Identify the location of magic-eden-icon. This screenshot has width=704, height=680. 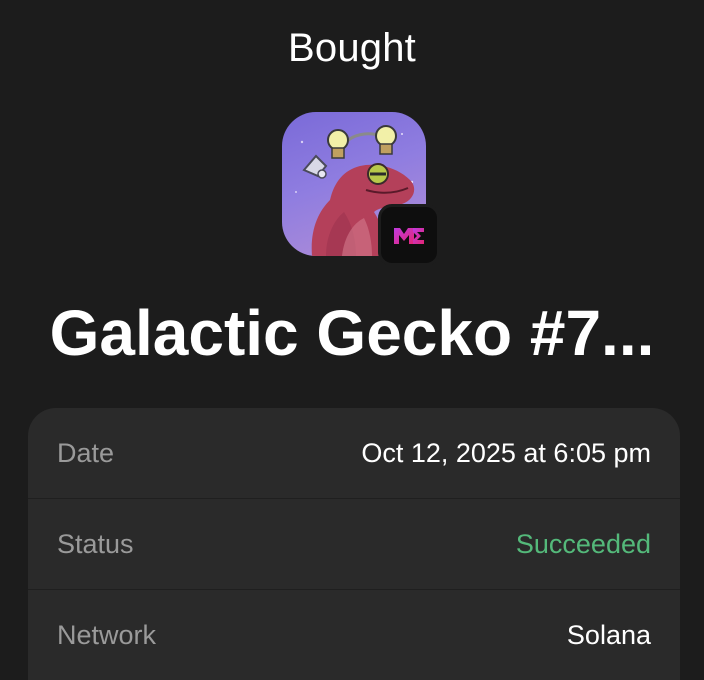
(409, 235).